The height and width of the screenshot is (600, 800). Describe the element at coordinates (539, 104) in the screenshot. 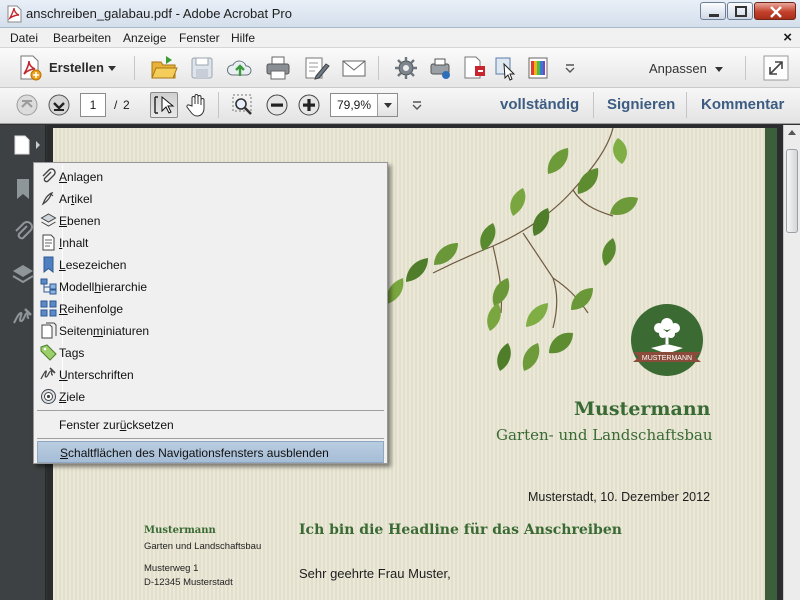

I see `tools-pane-link: vollständig` at that location.